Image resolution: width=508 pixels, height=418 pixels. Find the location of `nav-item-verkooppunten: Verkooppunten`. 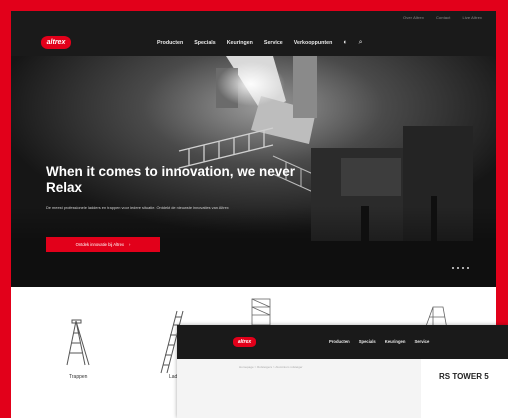

nav-item-verkooppunten: Verkooppunten is located at coordinates (313, 43).